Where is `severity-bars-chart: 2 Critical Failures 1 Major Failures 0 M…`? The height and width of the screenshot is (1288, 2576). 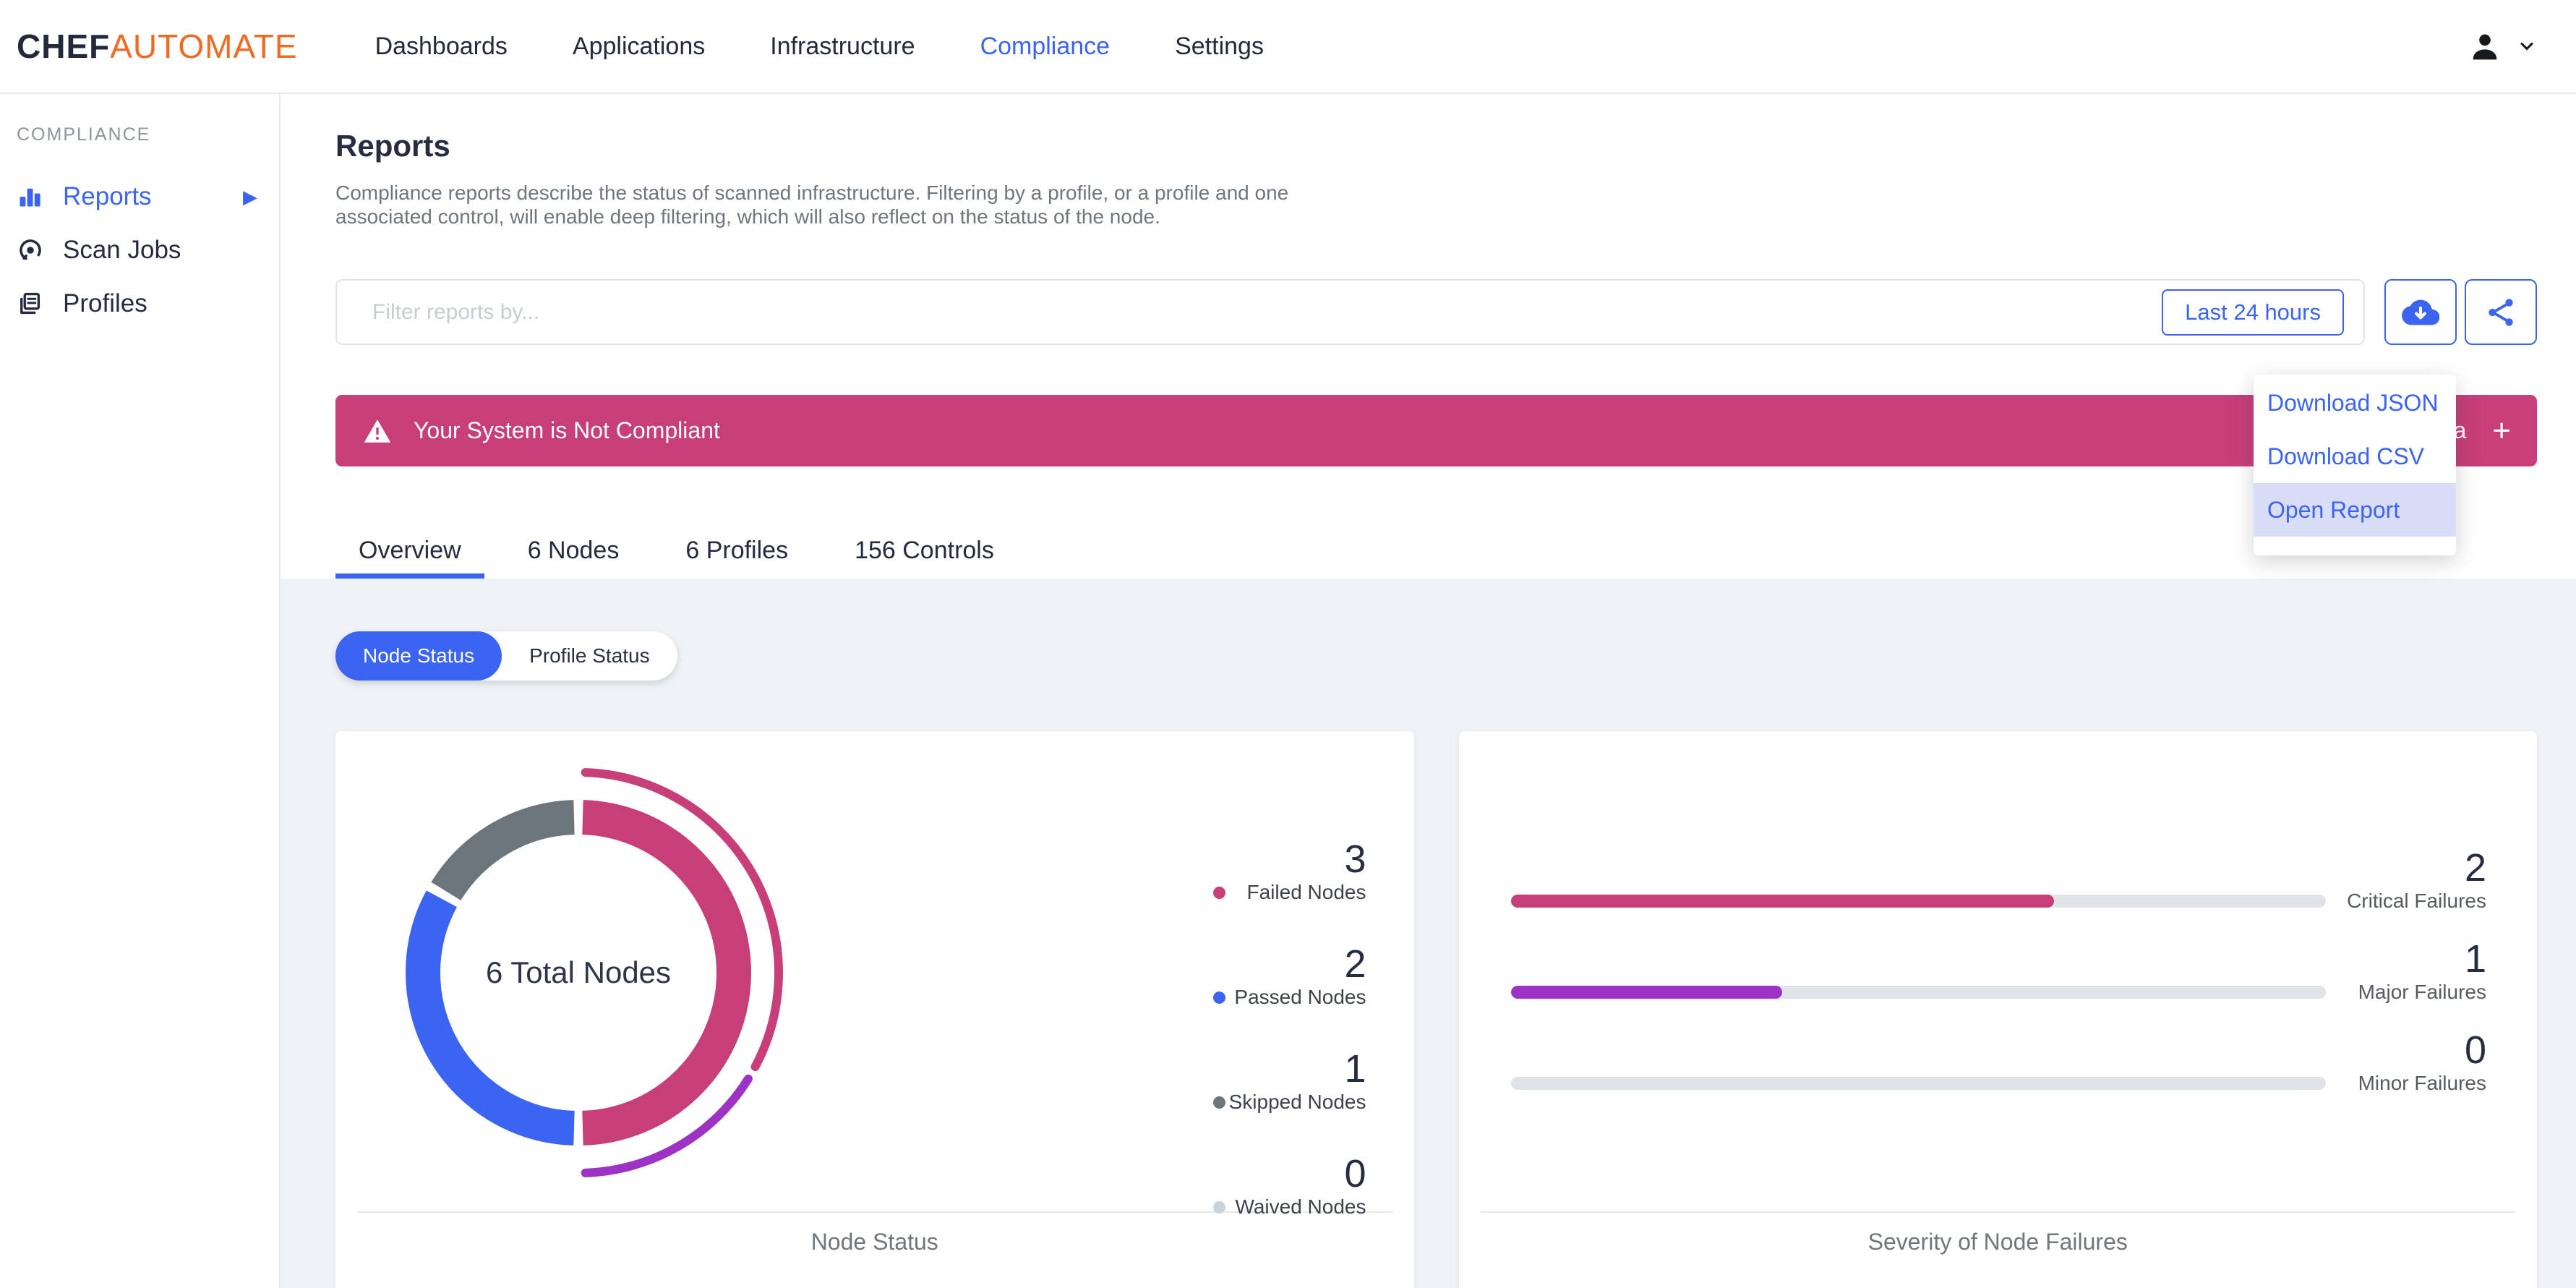 severity-bars-chart: 2 Critical Failures 1 Major Failures 0 M… is located at coordinates (1998, 971).